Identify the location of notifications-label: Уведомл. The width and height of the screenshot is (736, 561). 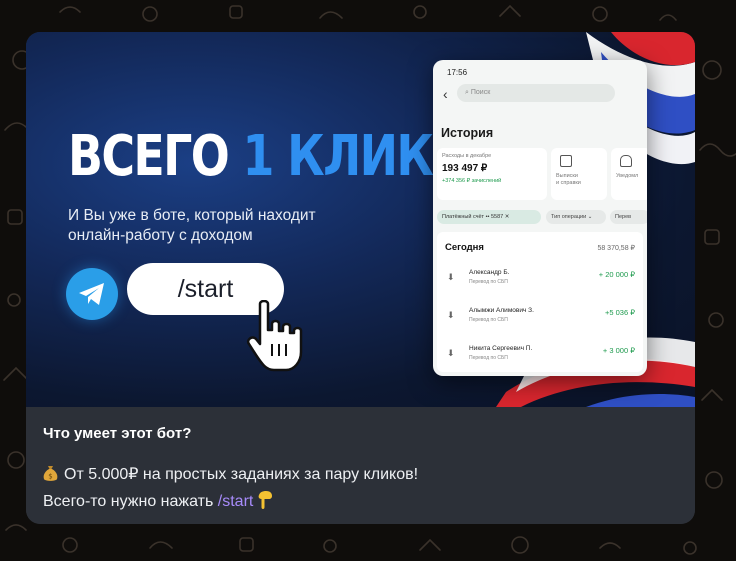
(627, 176).